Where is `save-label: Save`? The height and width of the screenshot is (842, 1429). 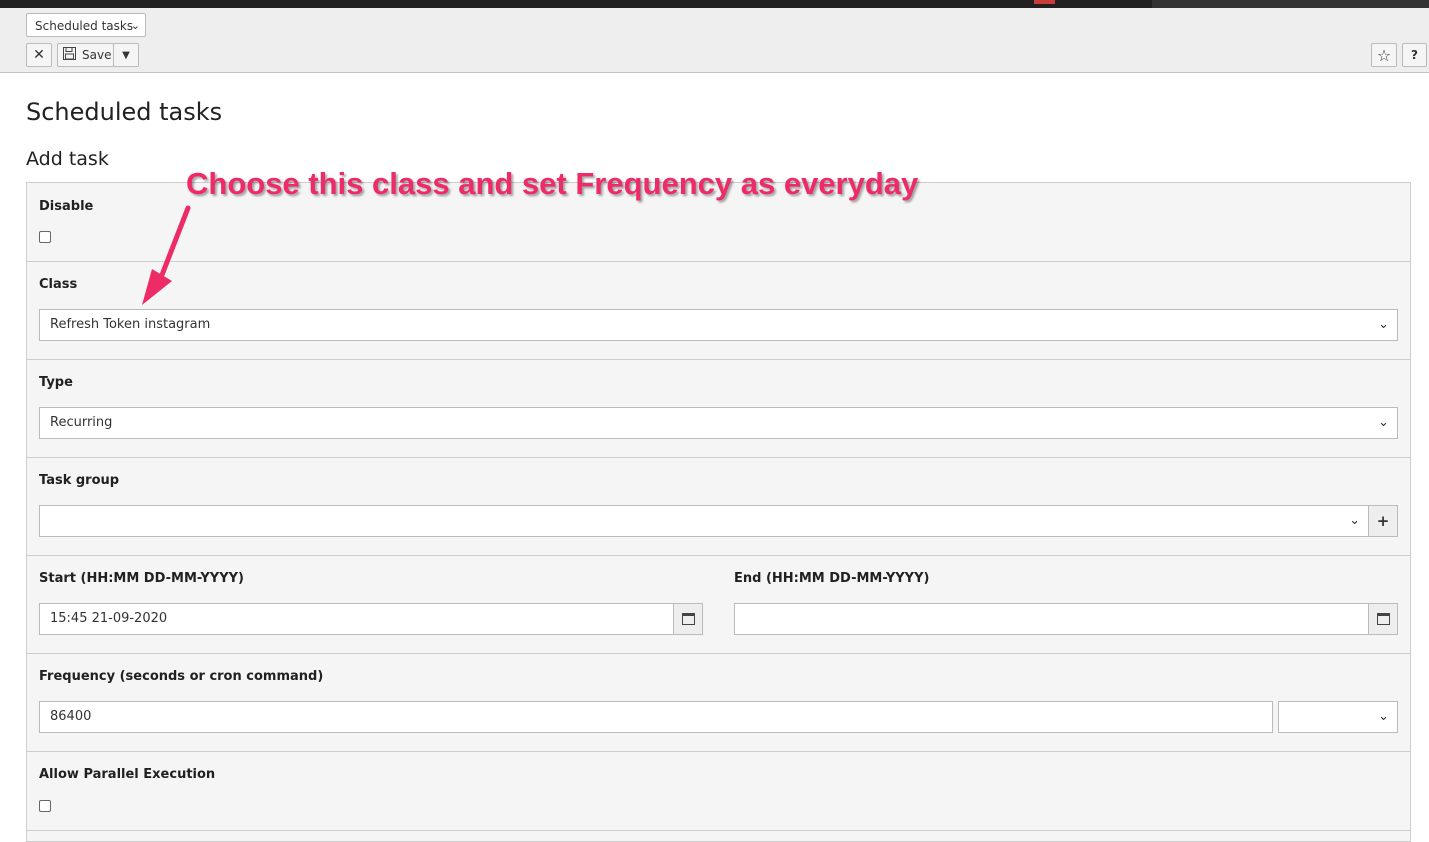 save-label: Save is located at coordinates (97, 55).